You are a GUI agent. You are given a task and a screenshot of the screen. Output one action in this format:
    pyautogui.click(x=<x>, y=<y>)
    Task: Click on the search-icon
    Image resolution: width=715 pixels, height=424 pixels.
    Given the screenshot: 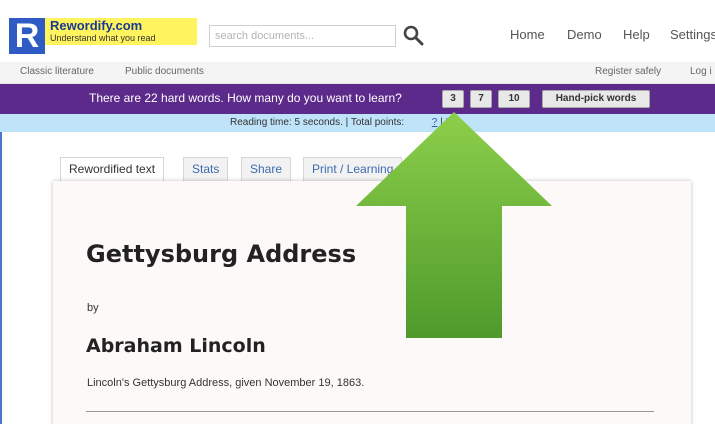 What is the action you would take?
    pyautogui.click(x=413, y=35)
    